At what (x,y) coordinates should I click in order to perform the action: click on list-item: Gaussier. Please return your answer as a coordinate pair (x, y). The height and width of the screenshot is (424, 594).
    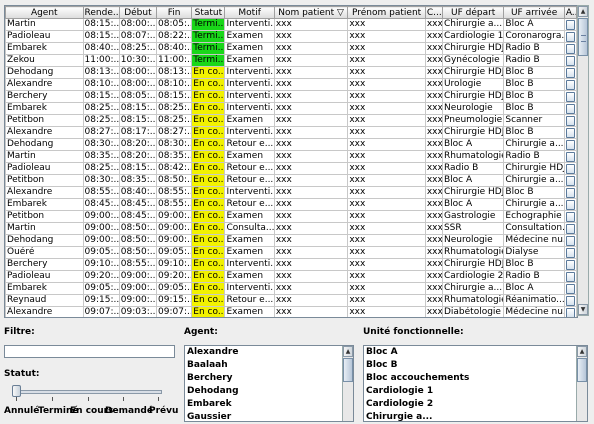
    Looking at the image, I should click on (269, 416).